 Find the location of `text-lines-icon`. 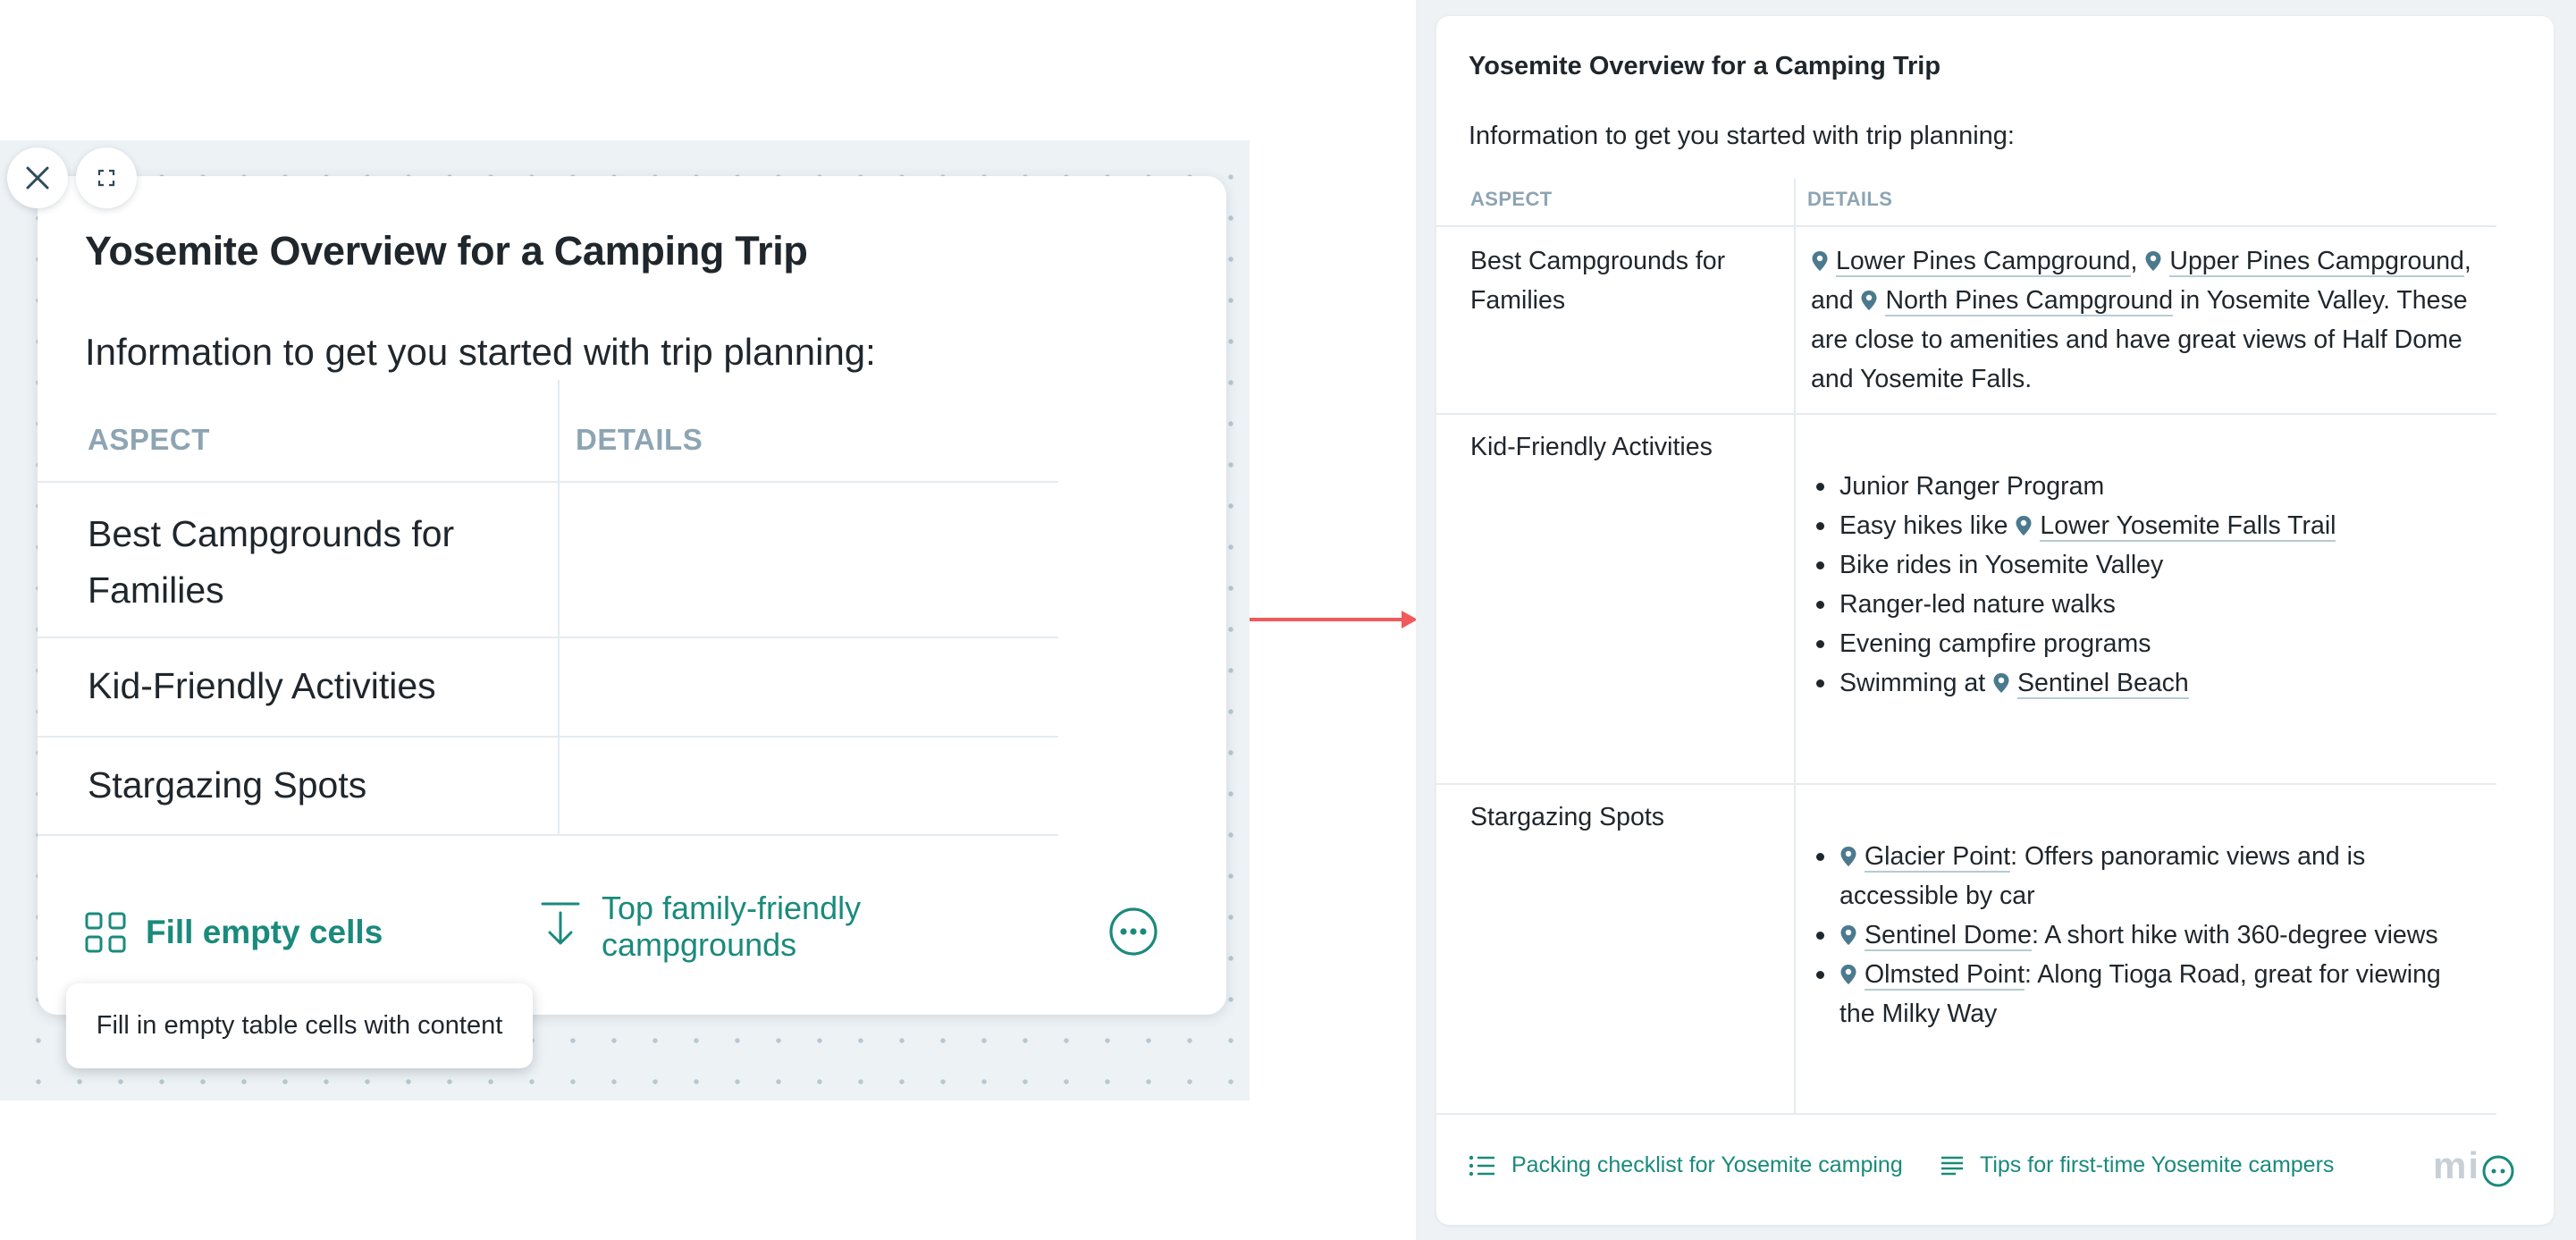

text-lines-icon is located at coordinates (1952, 1165).